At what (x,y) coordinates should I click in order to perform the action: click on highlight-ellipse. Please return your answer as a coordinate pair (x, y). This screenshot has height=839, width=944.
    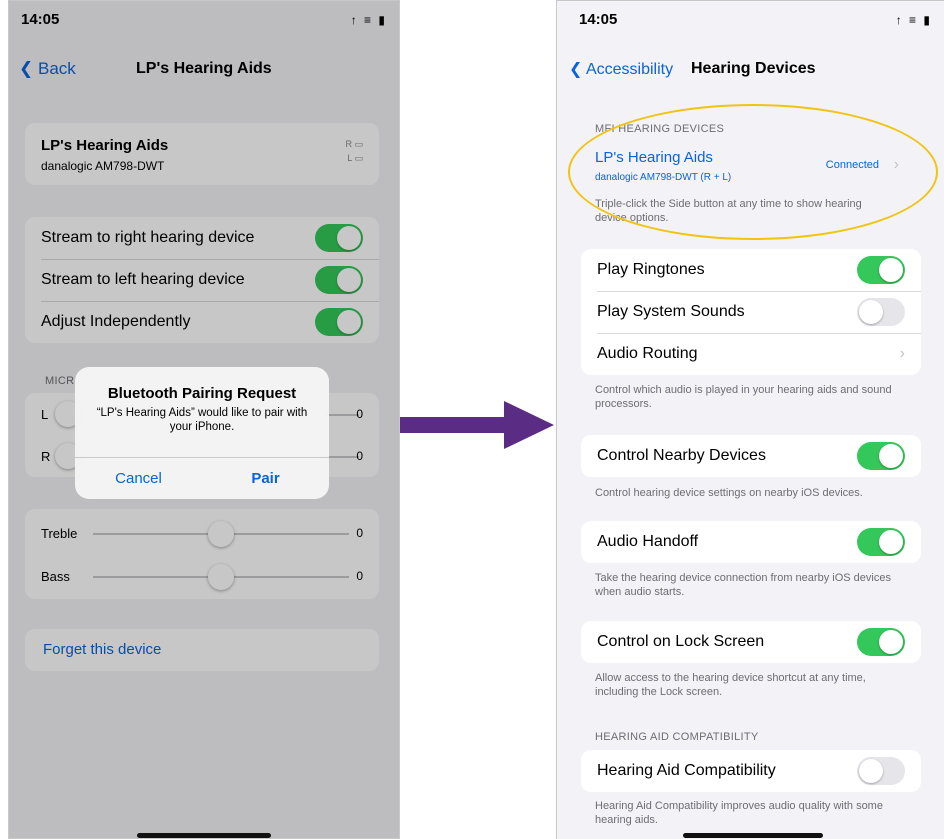
    Looking at the image, I should click on (753, 172).